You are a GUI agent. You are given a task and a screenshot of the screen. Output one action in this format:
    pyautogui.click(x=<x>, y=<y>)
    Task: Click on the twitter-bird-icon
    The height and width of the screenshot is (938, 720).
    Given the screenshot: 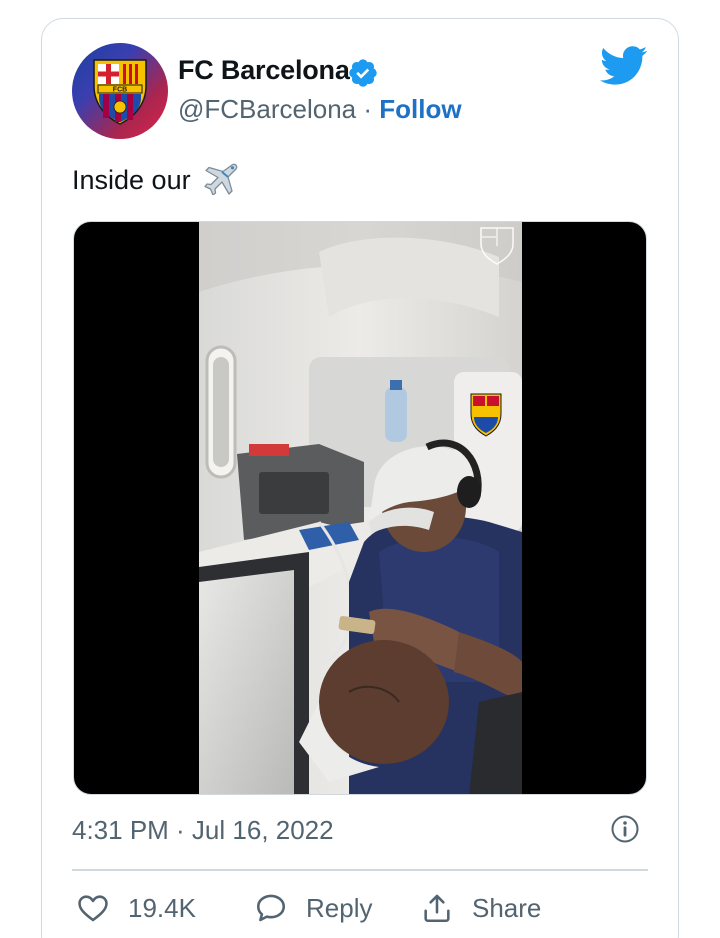 What is the action you would take?
    pyautogui.click(x=624, y=66)
    